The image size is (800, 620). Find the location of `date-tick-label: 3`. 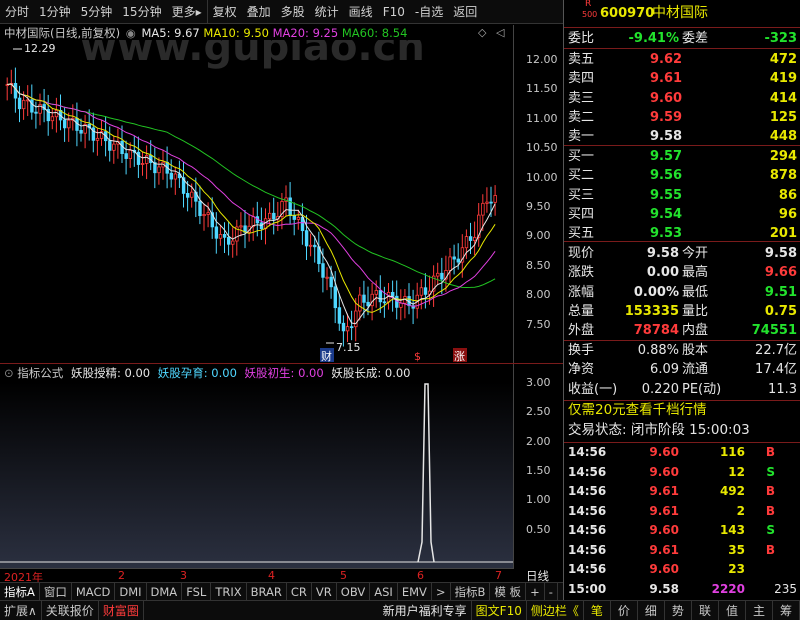

date-tick-label: 3 is located at coordinates (183, 575).